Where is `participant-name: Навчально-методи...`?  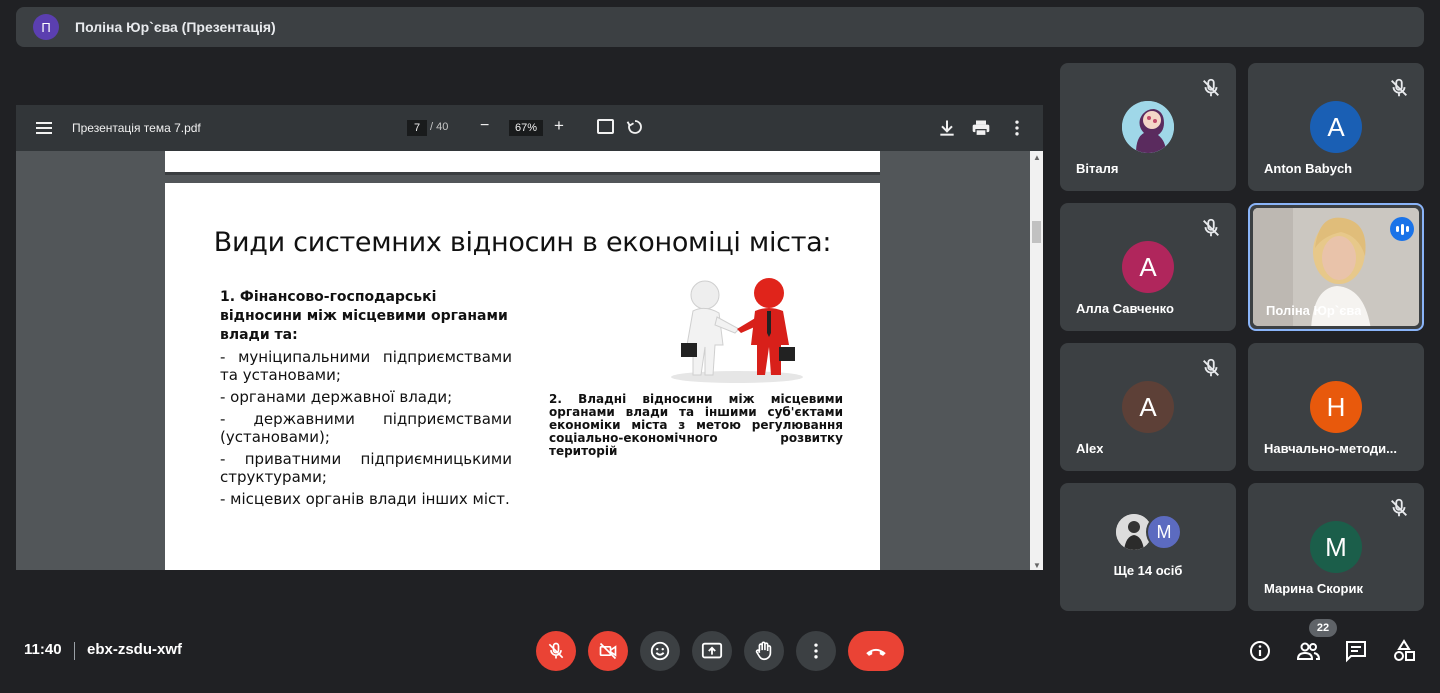 participant-name: Навчально-методи... is located at coordinates (1330, 448).